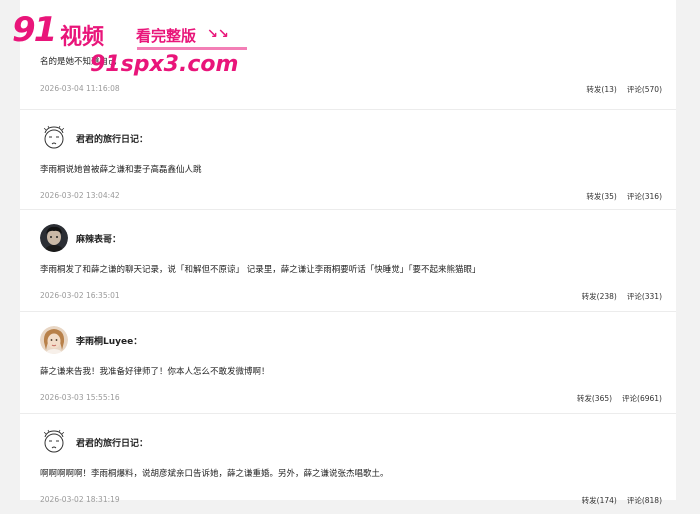 The width and height of the screenshot is (700, 514). What do you see at coordinates (166, 36) in the screenshot?
I see `watermark-tag: 看完整版` at bounding box center [166, 36].